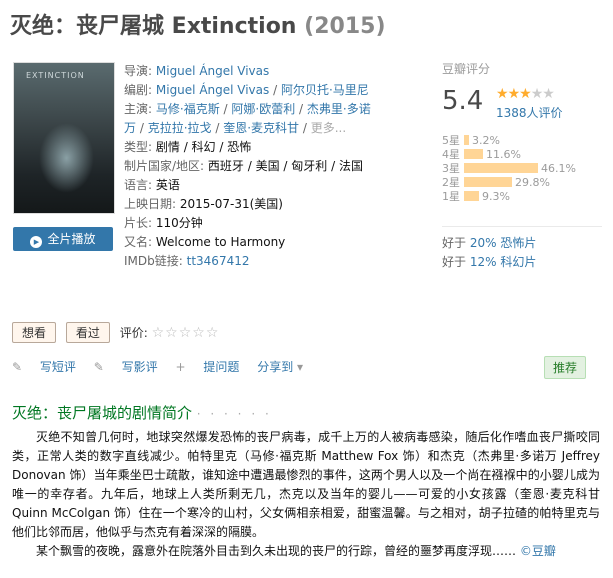 The height and width of the screenshot is (578, 613). I want to click on poster-figure, so click(66, 158).